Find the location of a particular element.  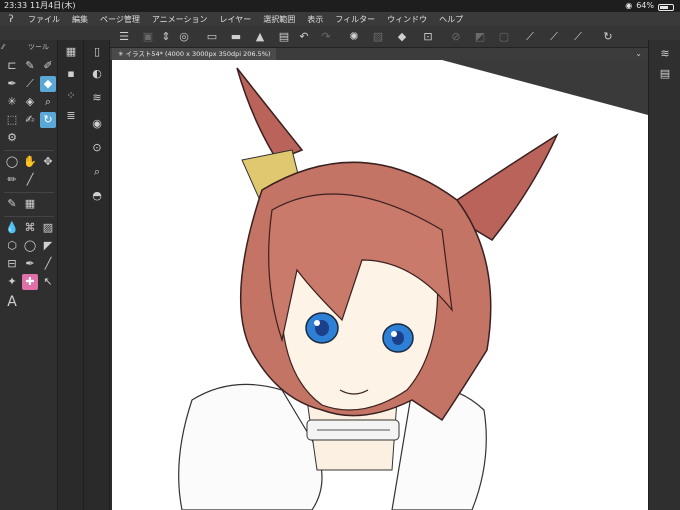

wifi-icon: ◉ is located at coordinates (629, 5).